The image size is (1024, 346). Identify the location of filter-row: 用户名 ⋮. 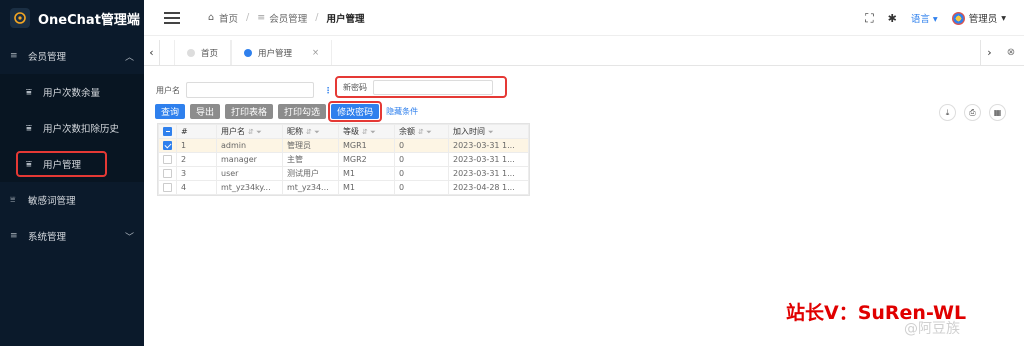
(244, 90).